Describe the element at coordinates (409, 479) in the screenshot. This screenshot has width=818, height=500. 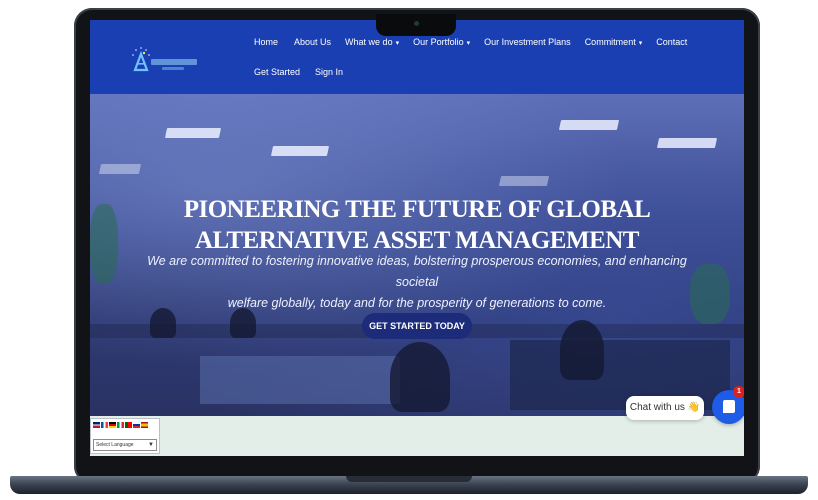
I see `laptop-base-lip` at that location.